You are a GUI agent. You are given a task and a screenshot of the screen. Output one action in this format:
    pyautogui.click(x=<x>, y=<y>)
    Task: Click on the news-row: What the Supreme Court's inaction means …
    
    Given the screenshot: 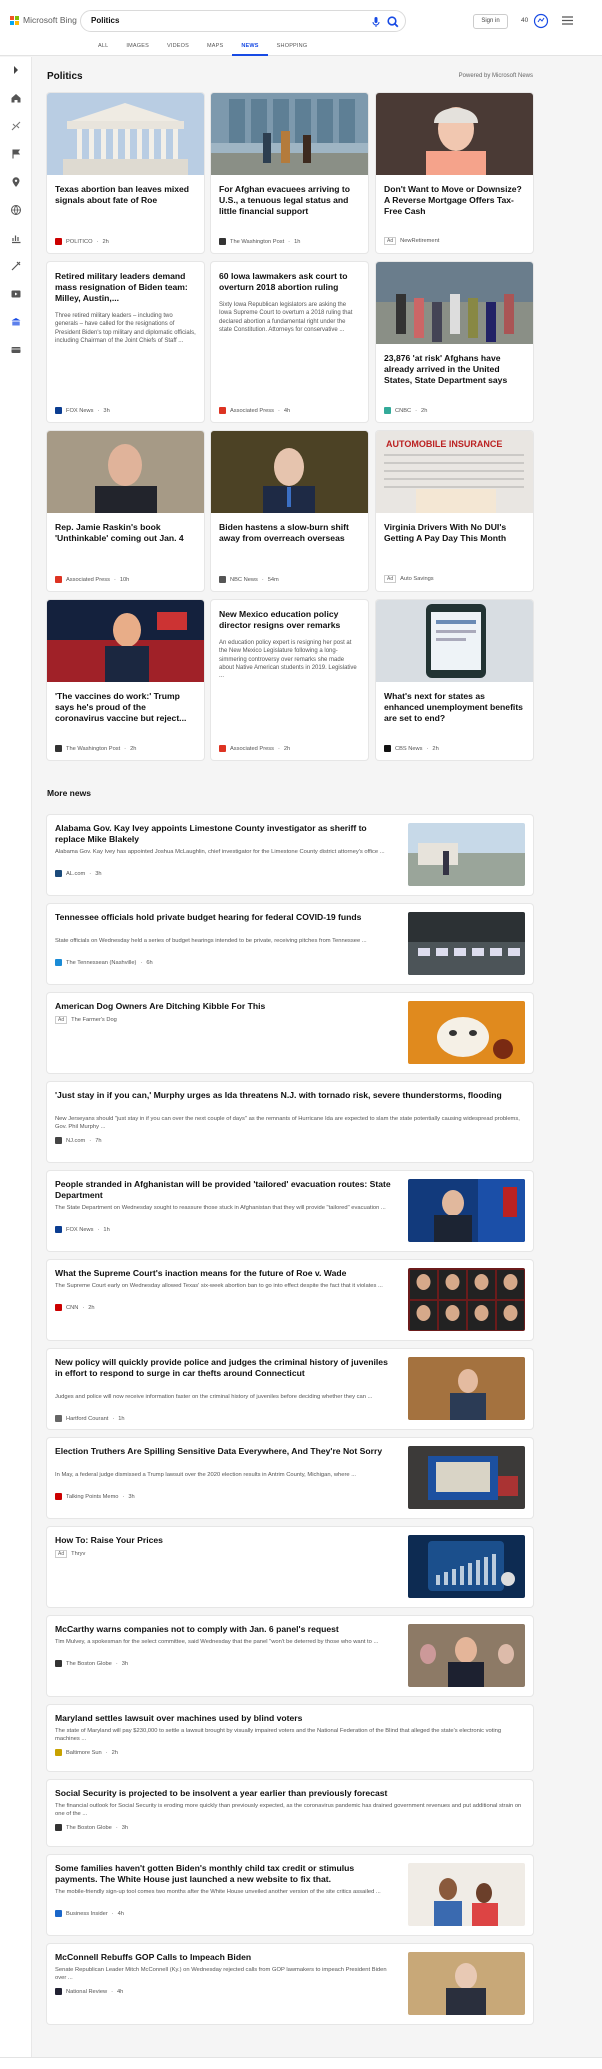 What is the action you would take?
    pyautogui.click(x=290, y=1300)
    